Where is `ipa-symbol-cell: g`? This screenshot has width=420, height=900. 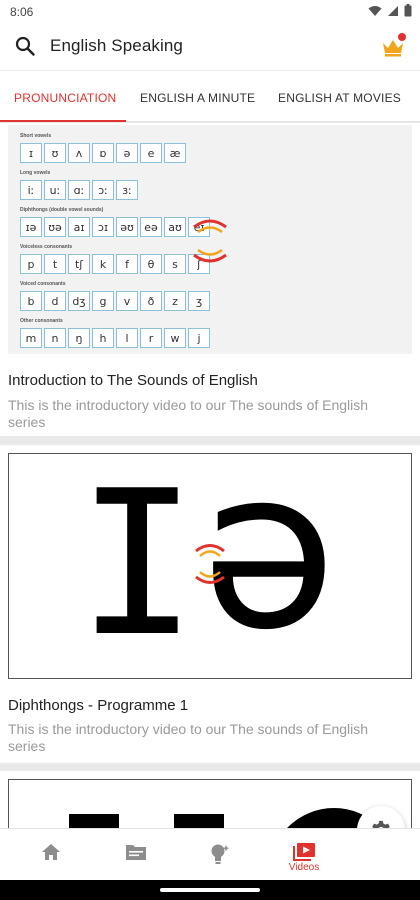
ipa-symbol-cell: g is located at coordinates (103, 301).